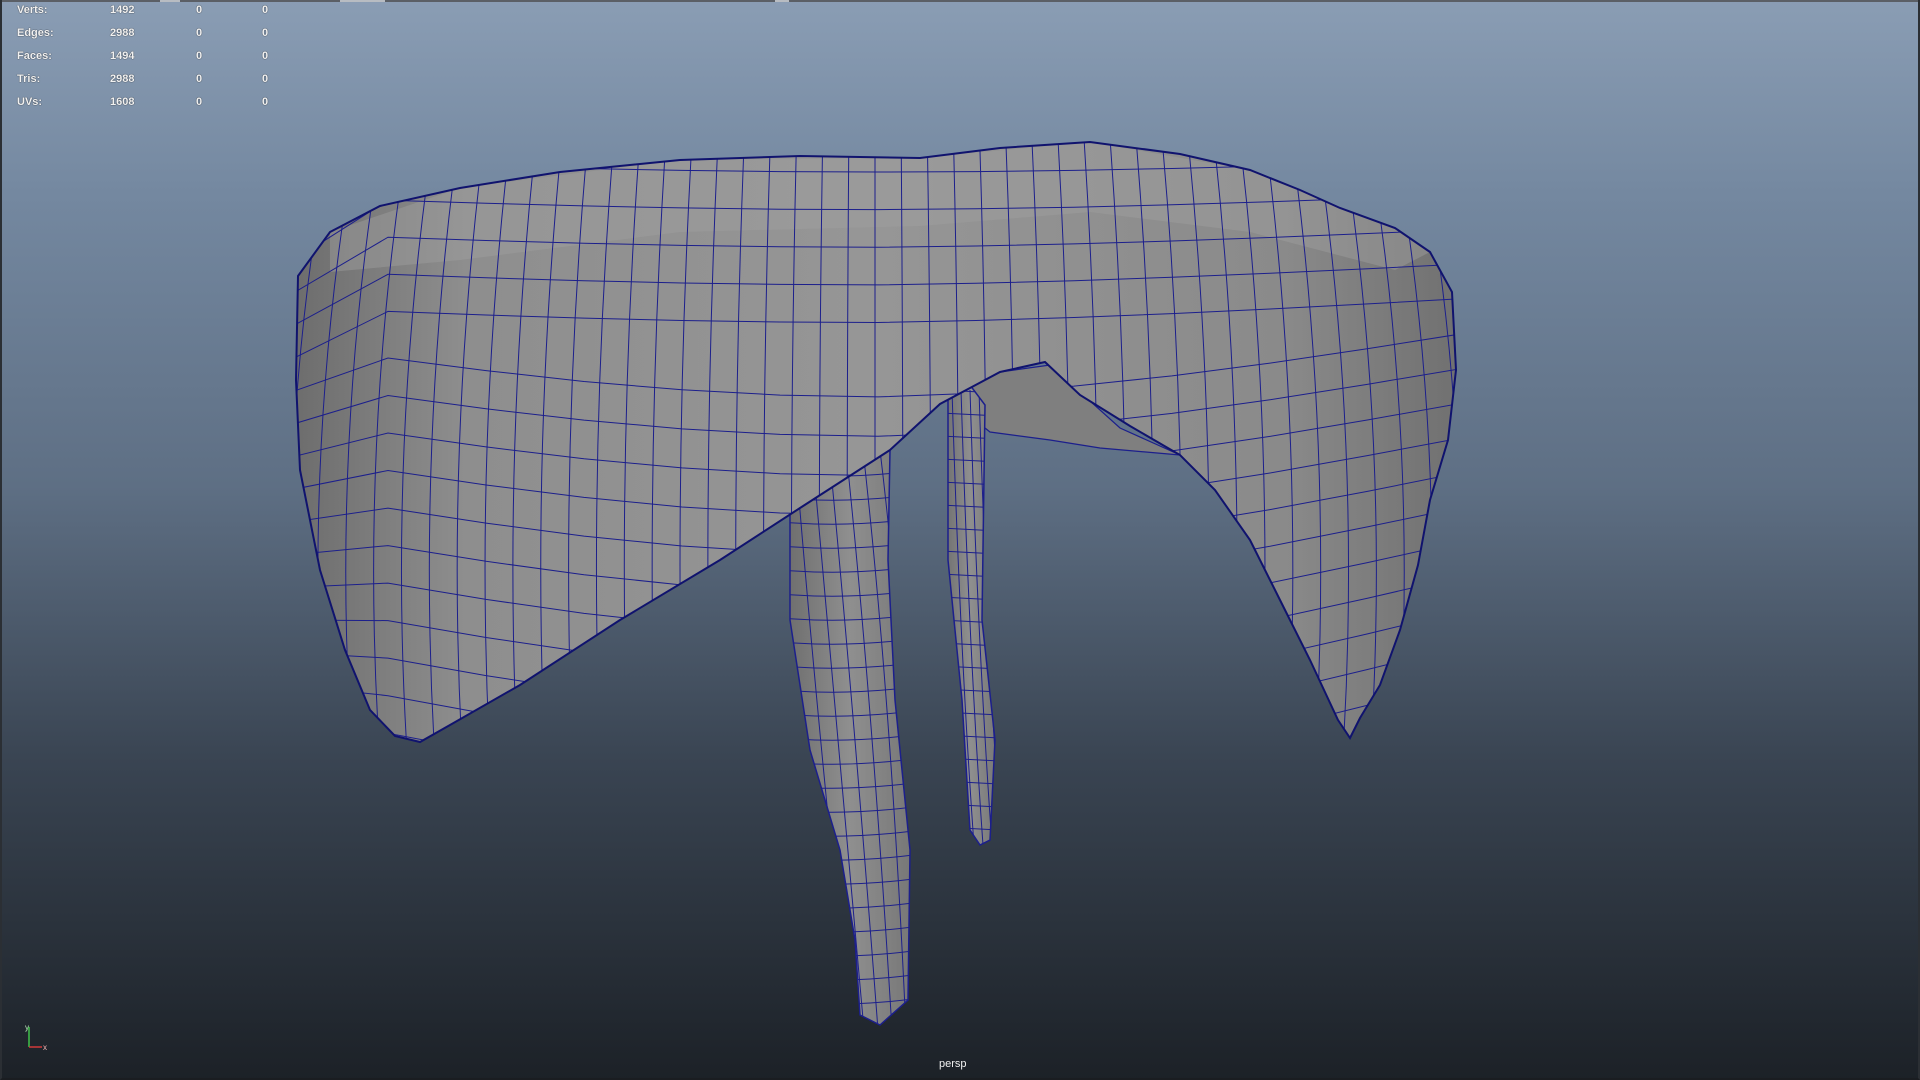 The width and height of the screenshot is (1920, 1080). I want to click on mesh-leg-wide, so click(857, 740).